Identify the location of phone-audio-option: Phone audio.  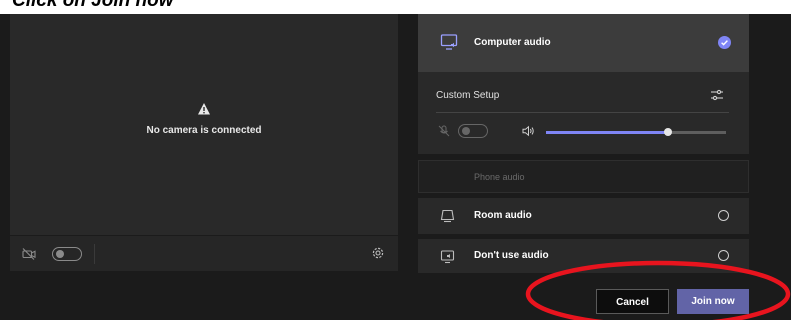
(583, 176).